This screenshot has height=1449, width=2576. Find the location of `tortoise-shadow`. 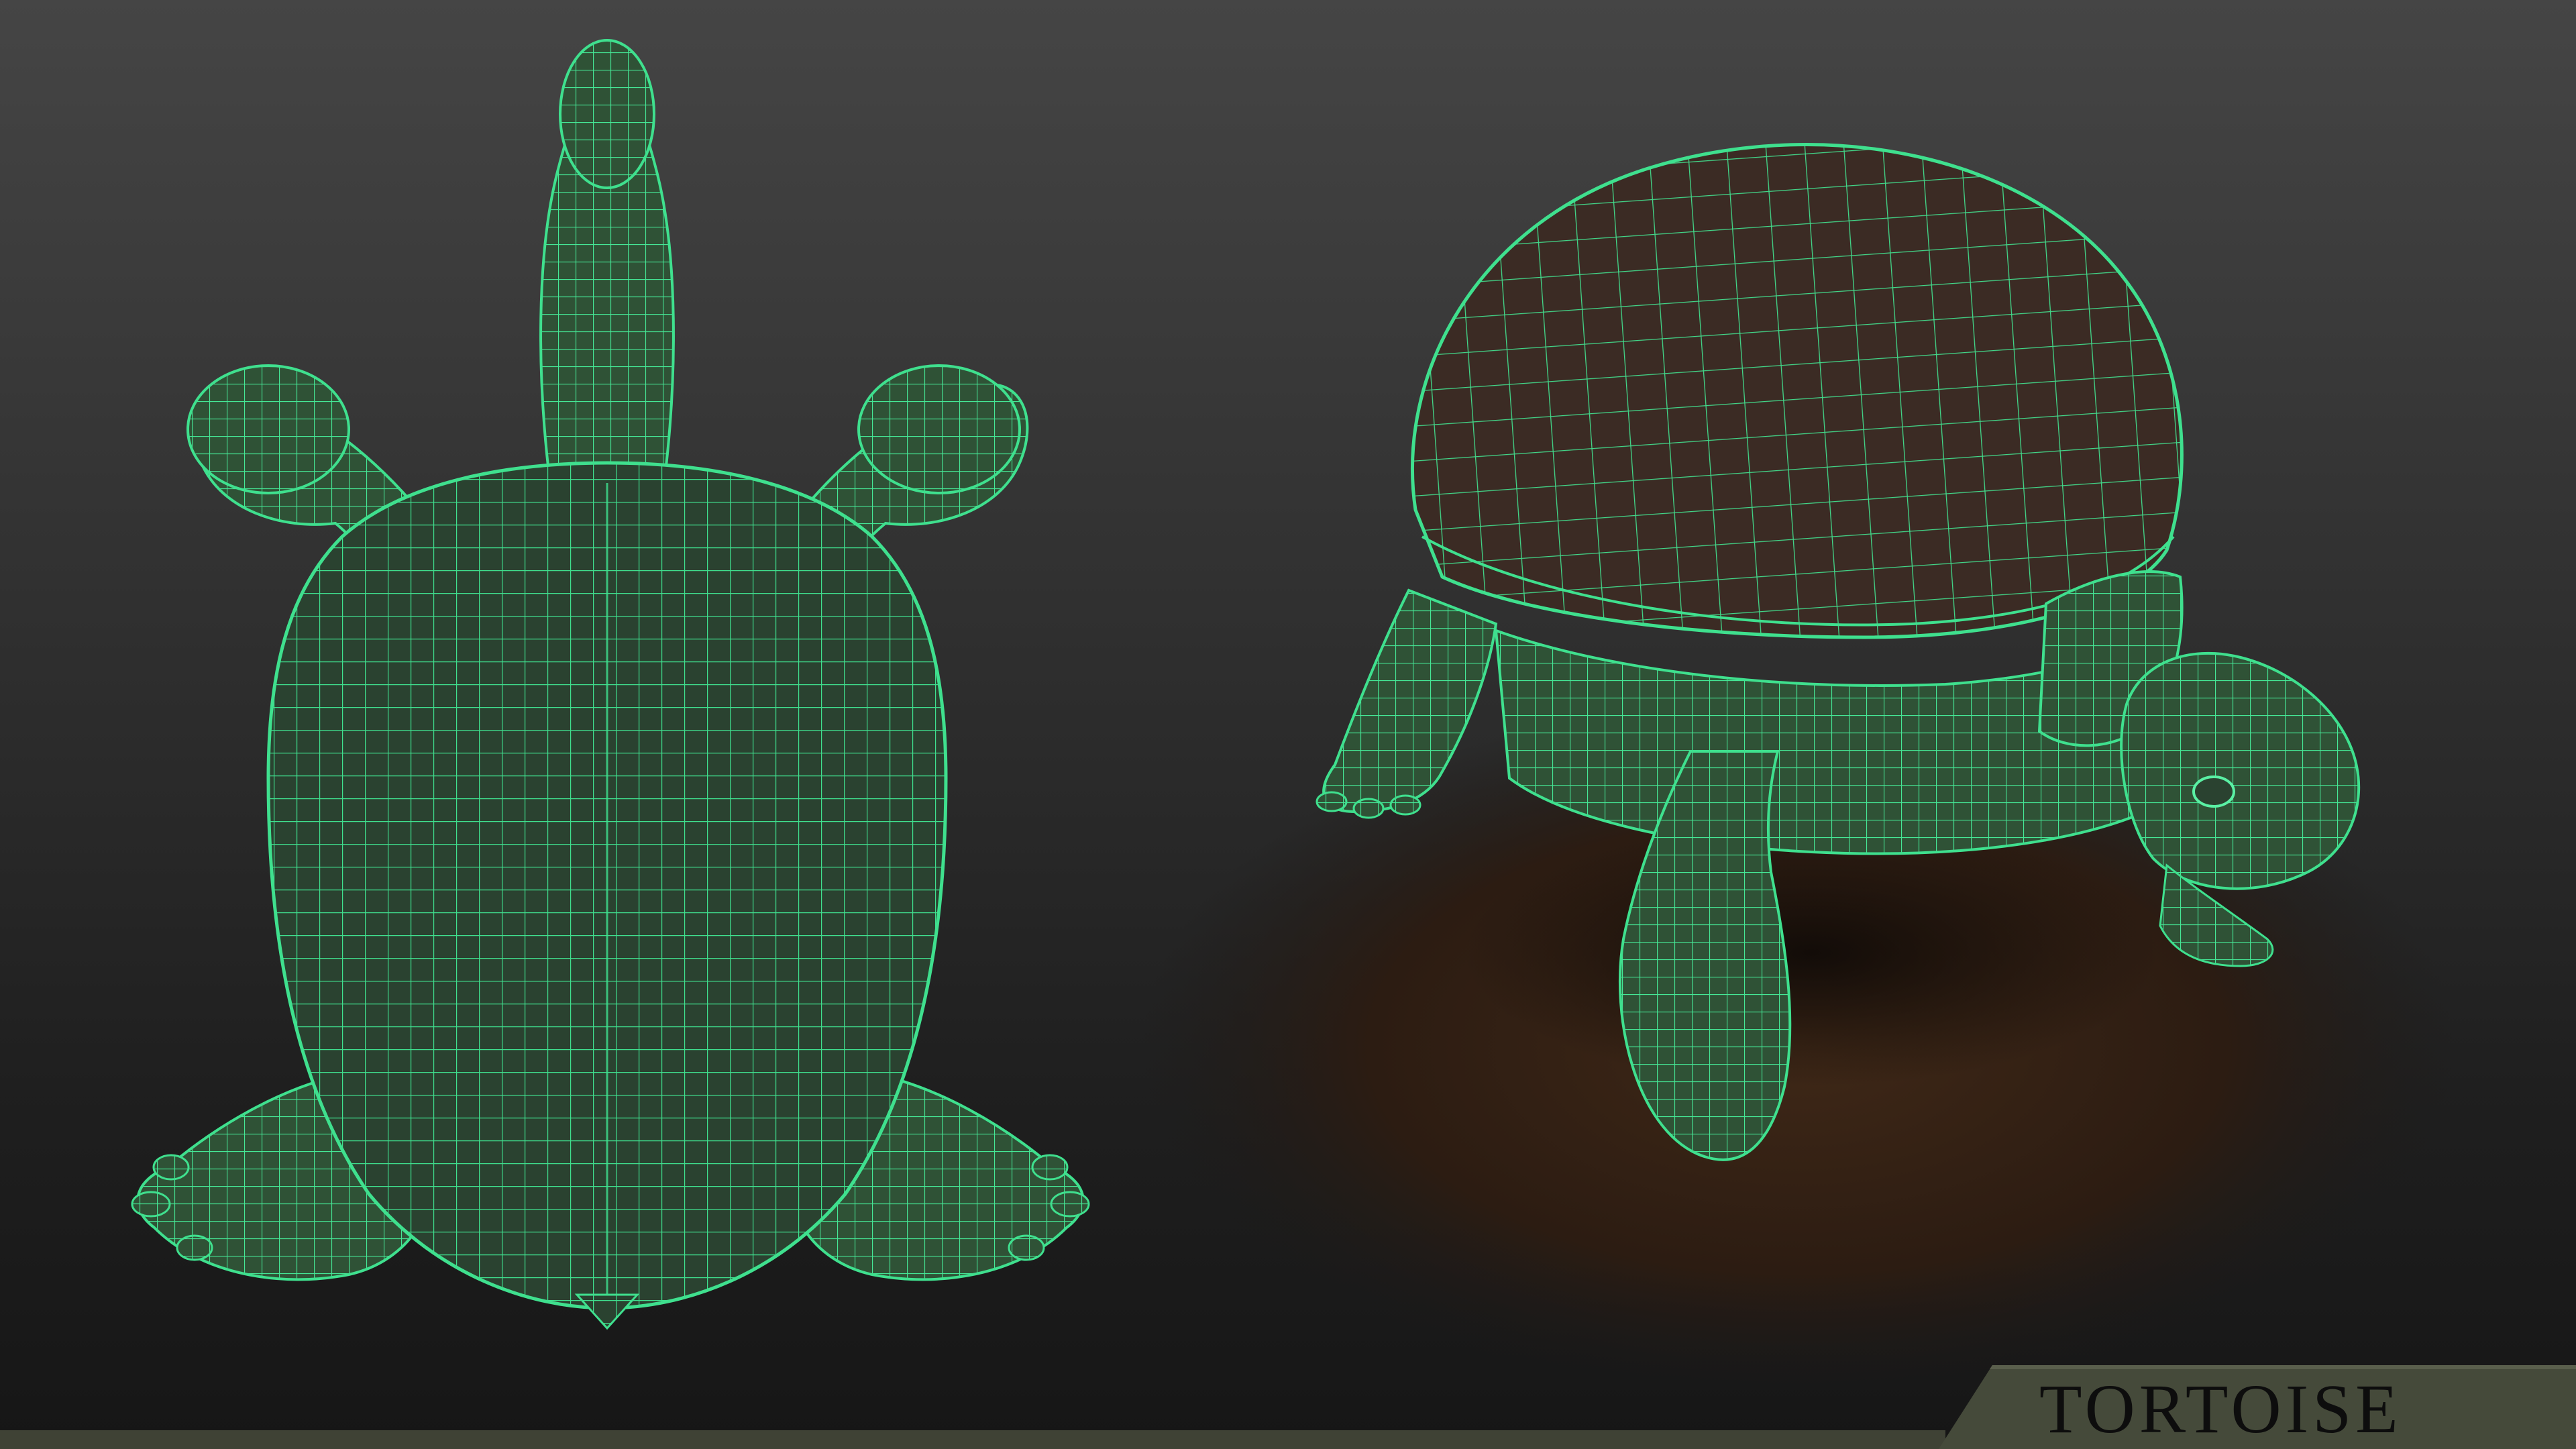

tortoise-shadow is located at coordinates (1811, 952).